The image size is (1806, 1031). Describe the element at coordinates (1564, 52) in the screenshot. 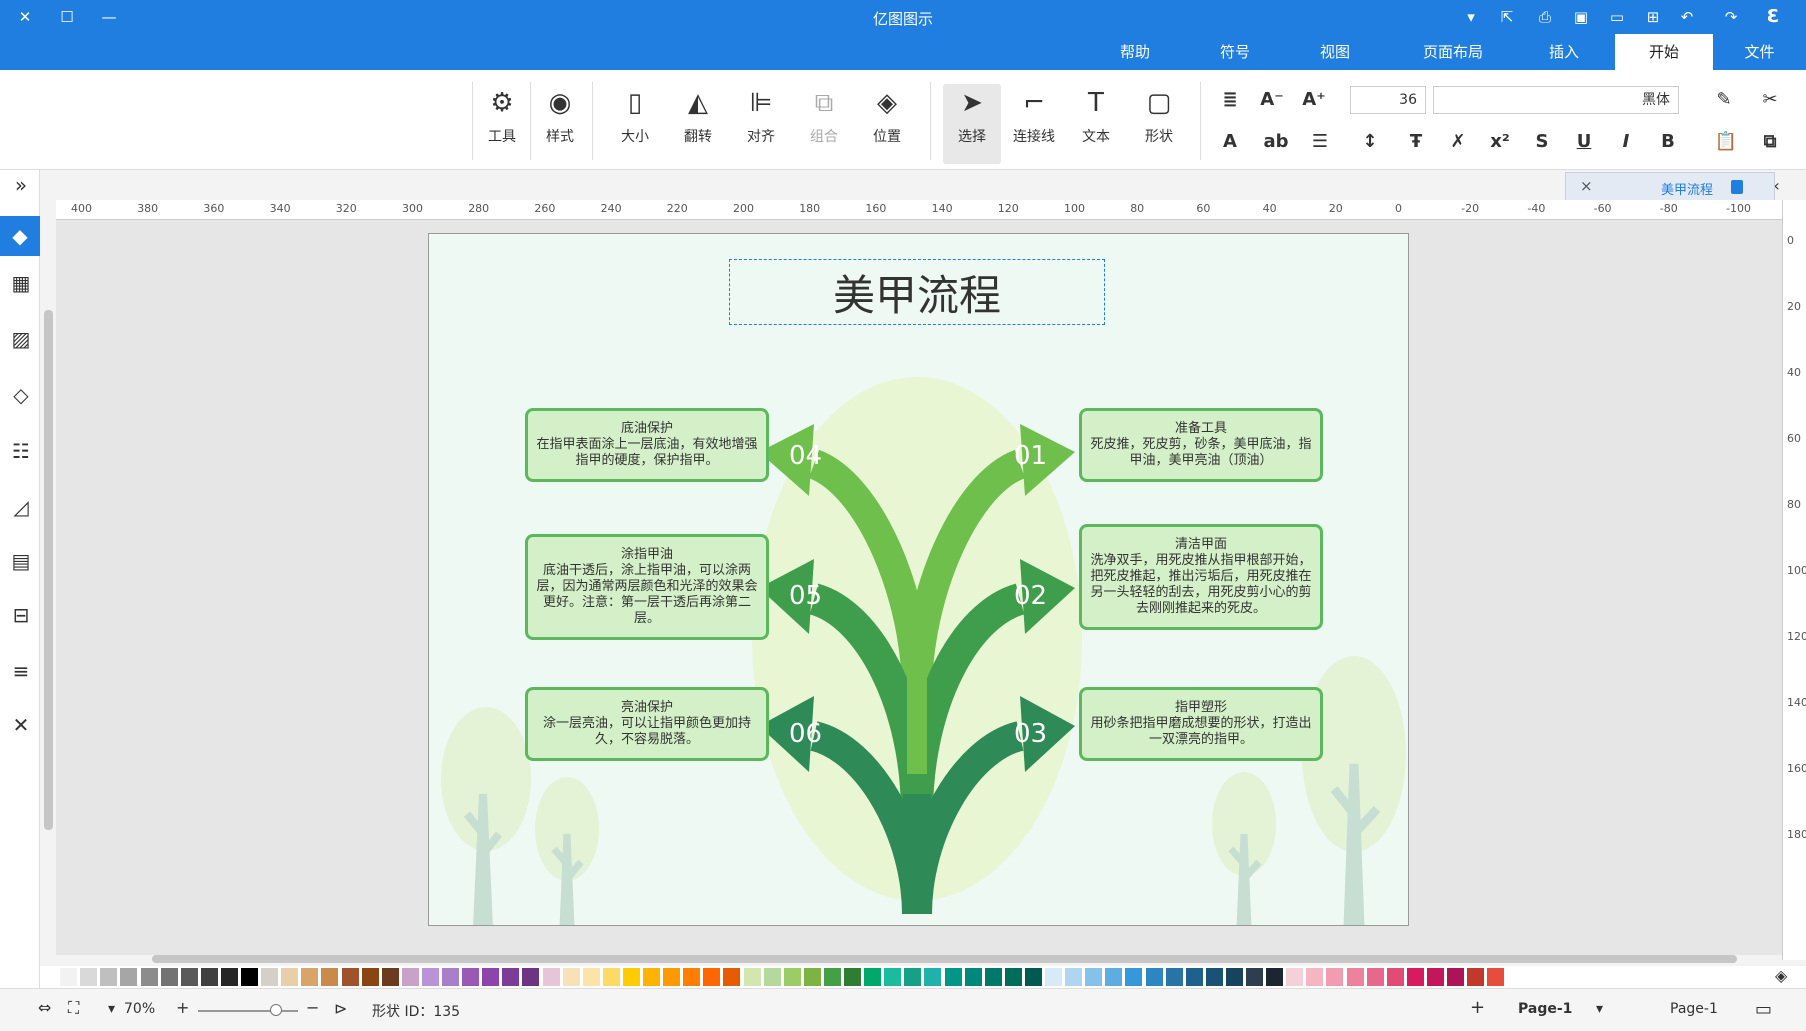

I see `tab-insert: 插入` at that location.